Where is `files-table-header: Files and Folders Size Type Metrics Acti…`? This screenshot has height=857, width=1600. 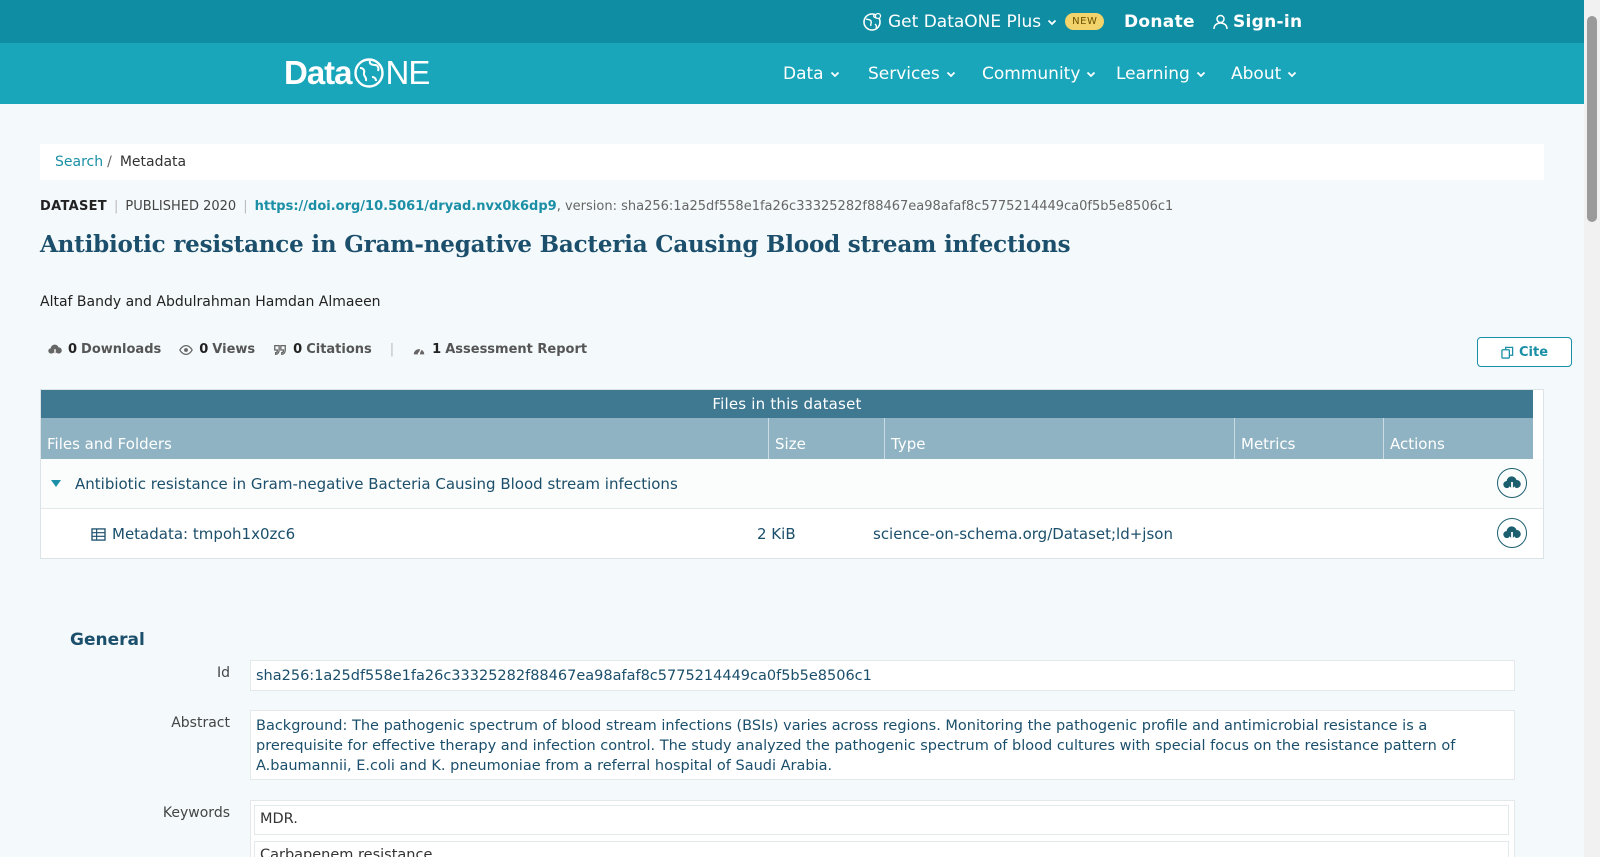
files-table-header: Files and Folders Size Type Metrics Acti… is located at coordinates (787, 438).